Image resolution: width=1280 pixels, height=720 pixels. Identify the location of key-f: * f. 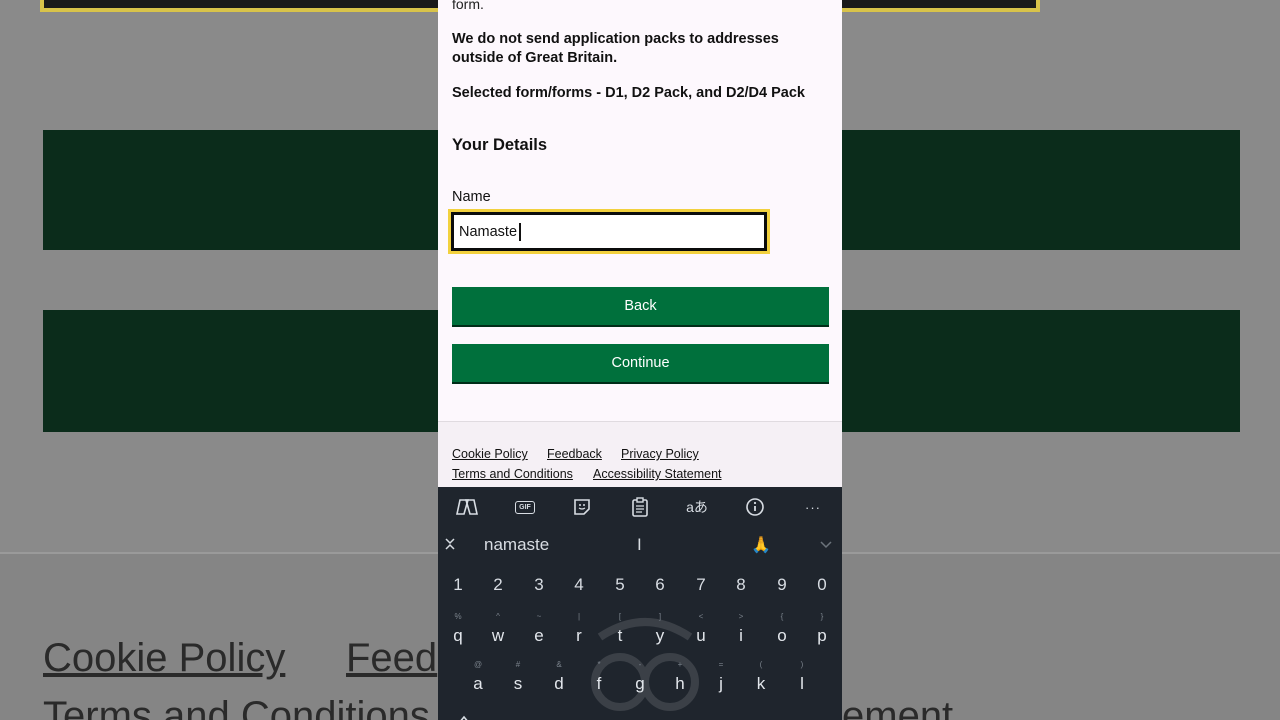
(599, 677).